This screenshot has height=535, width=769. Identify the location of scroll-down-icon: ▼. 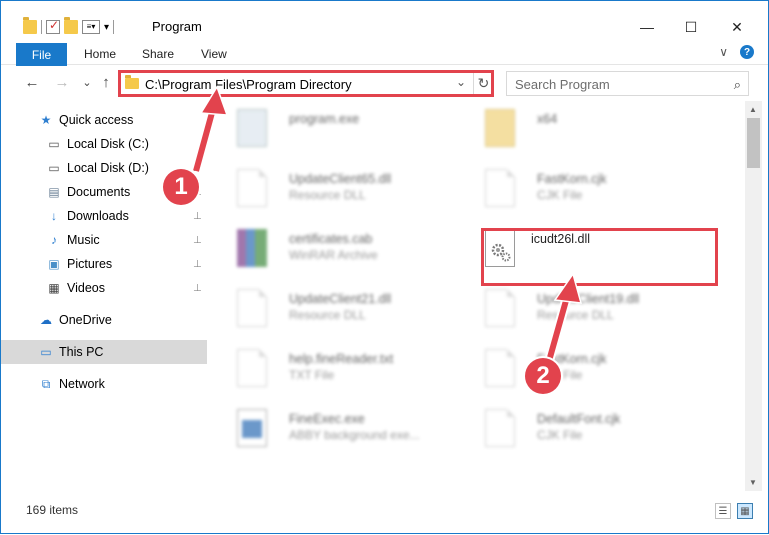
(753, 482).